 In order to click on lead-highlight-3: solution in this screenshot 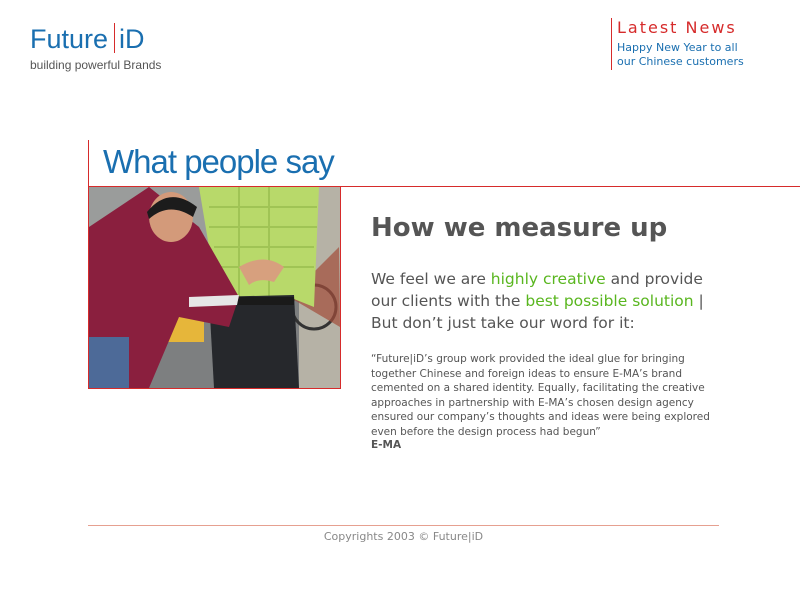, I will do `click(663, 301)`.